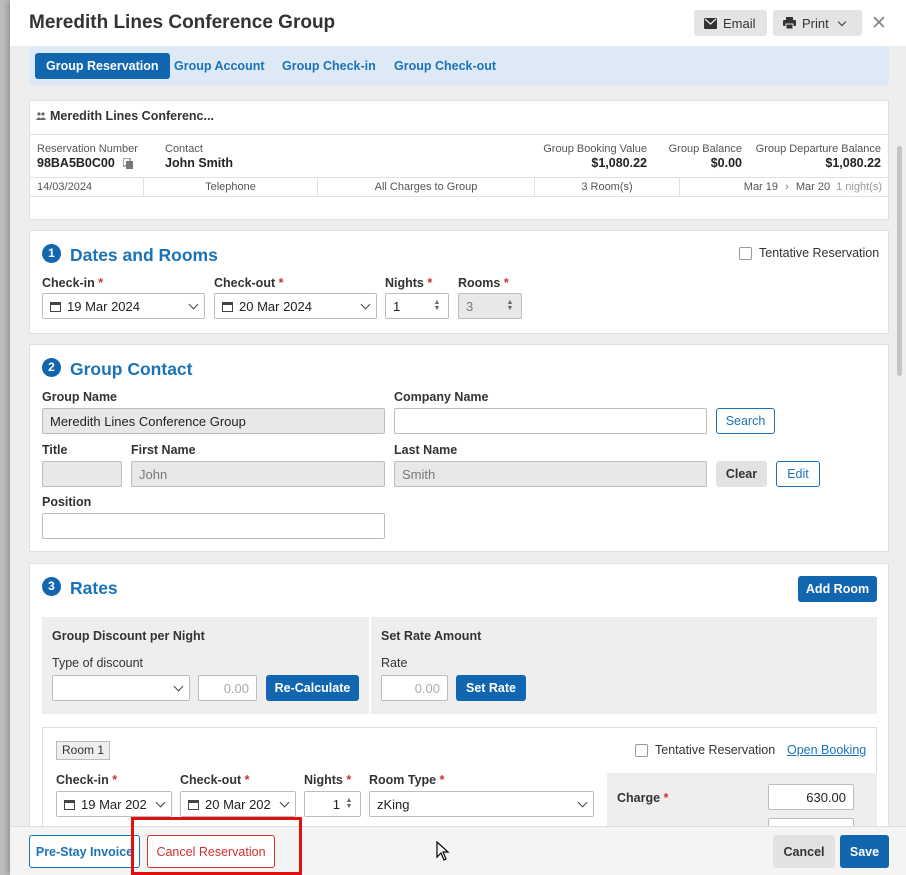 The width and height of the screenshot is (906, 875). Describe the element at coordinates (879, 23) in the screenshot. I see `close-icon: ✕` at that location.